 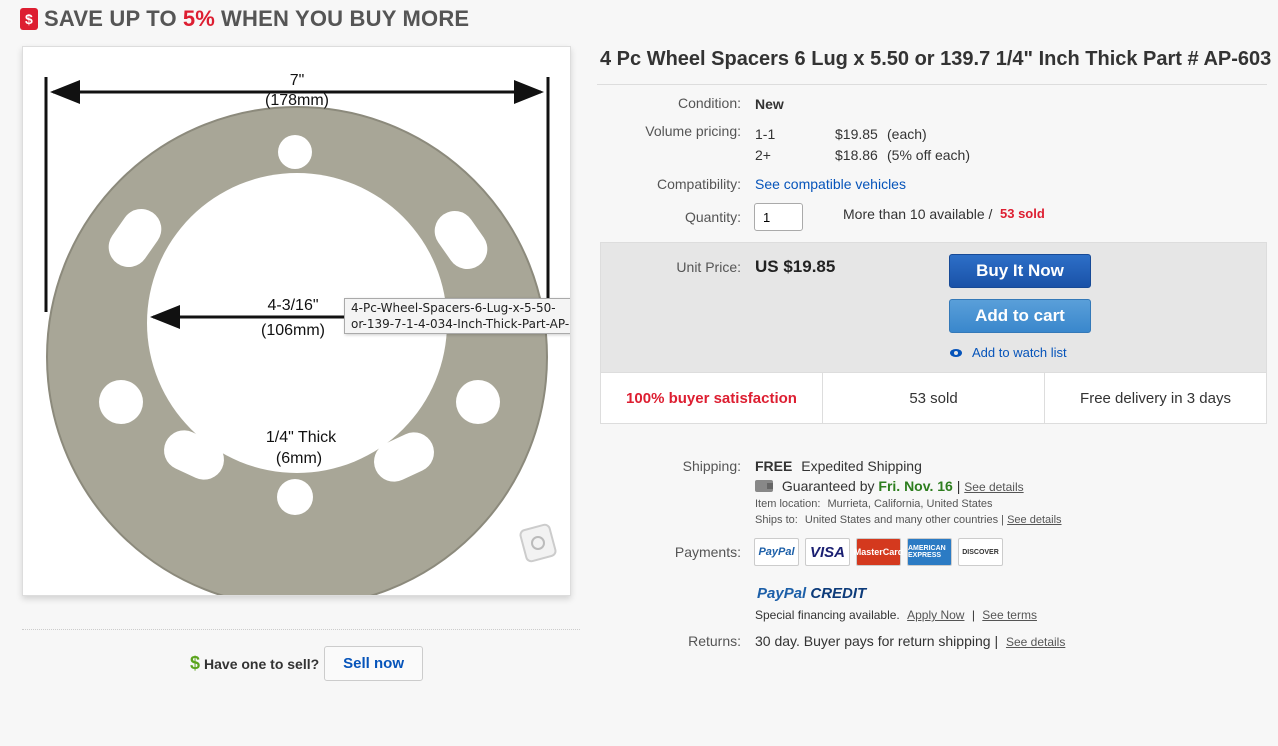 I want to click on add-to-watch-list-link: Add to watch list, so click(x=1008, y=352).